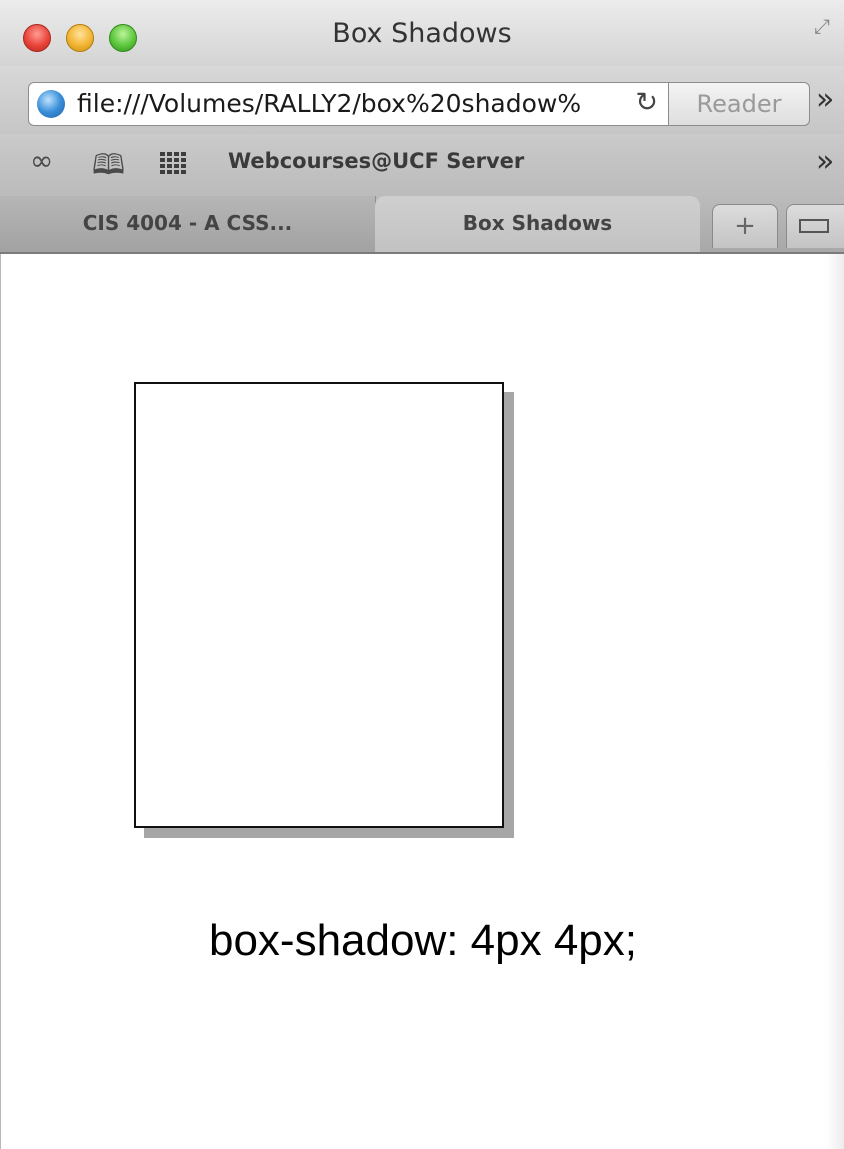  I want to click on bookmark-webcourses: Webcourses@UCF Server, so click(376, 161).